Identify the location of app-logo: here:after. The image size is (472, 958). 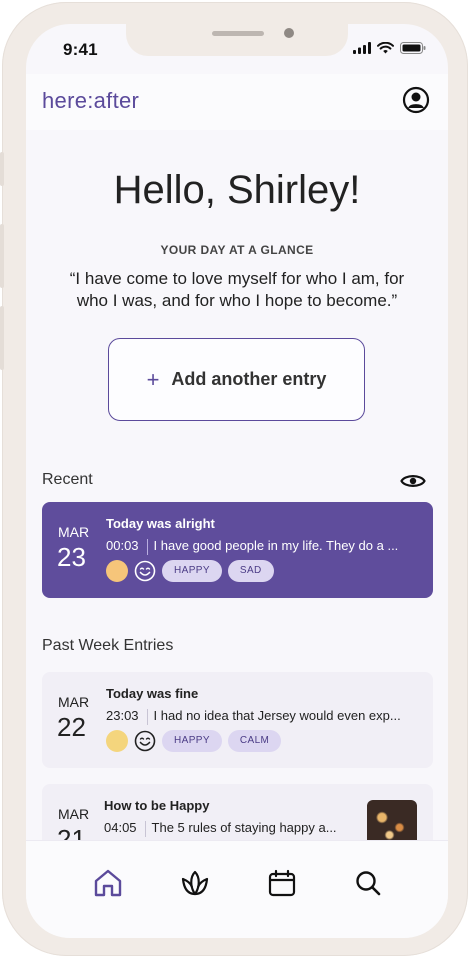
(90, 101).